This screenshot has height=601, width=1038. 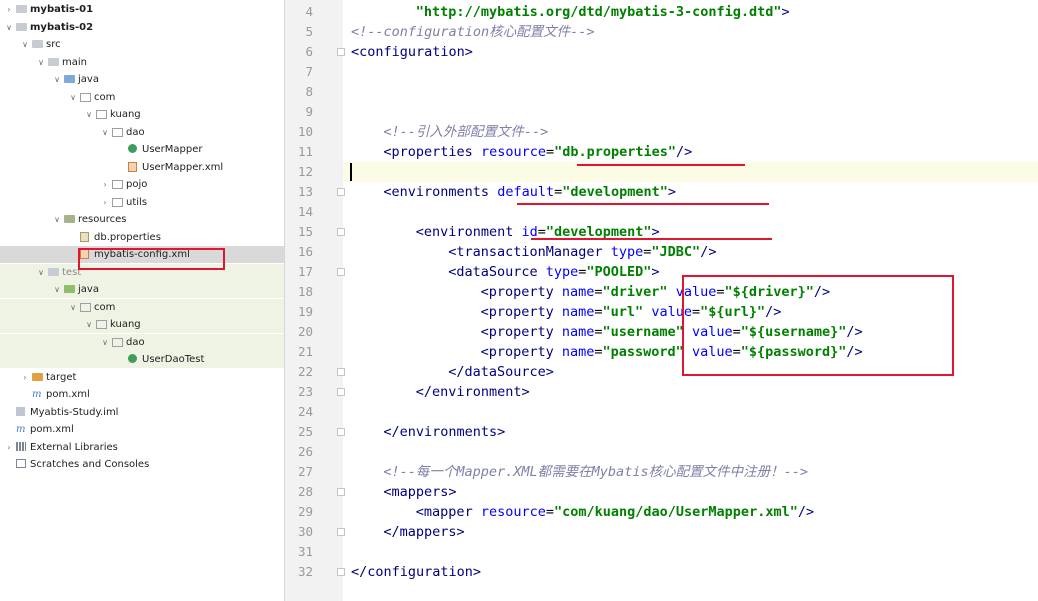 What do you see at coordinates (142, 44) in the screenshot?
I see `tree-item: ∨ src` at bounding box center [142, 44].